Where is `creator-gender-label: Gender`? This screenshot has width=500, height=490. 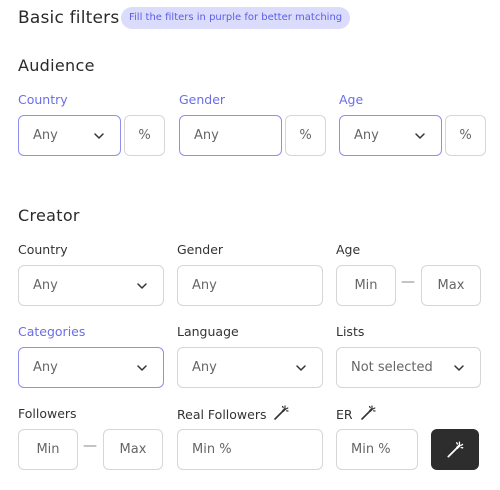 creator-gender-label: Gender is located at coordinates (200, 249).